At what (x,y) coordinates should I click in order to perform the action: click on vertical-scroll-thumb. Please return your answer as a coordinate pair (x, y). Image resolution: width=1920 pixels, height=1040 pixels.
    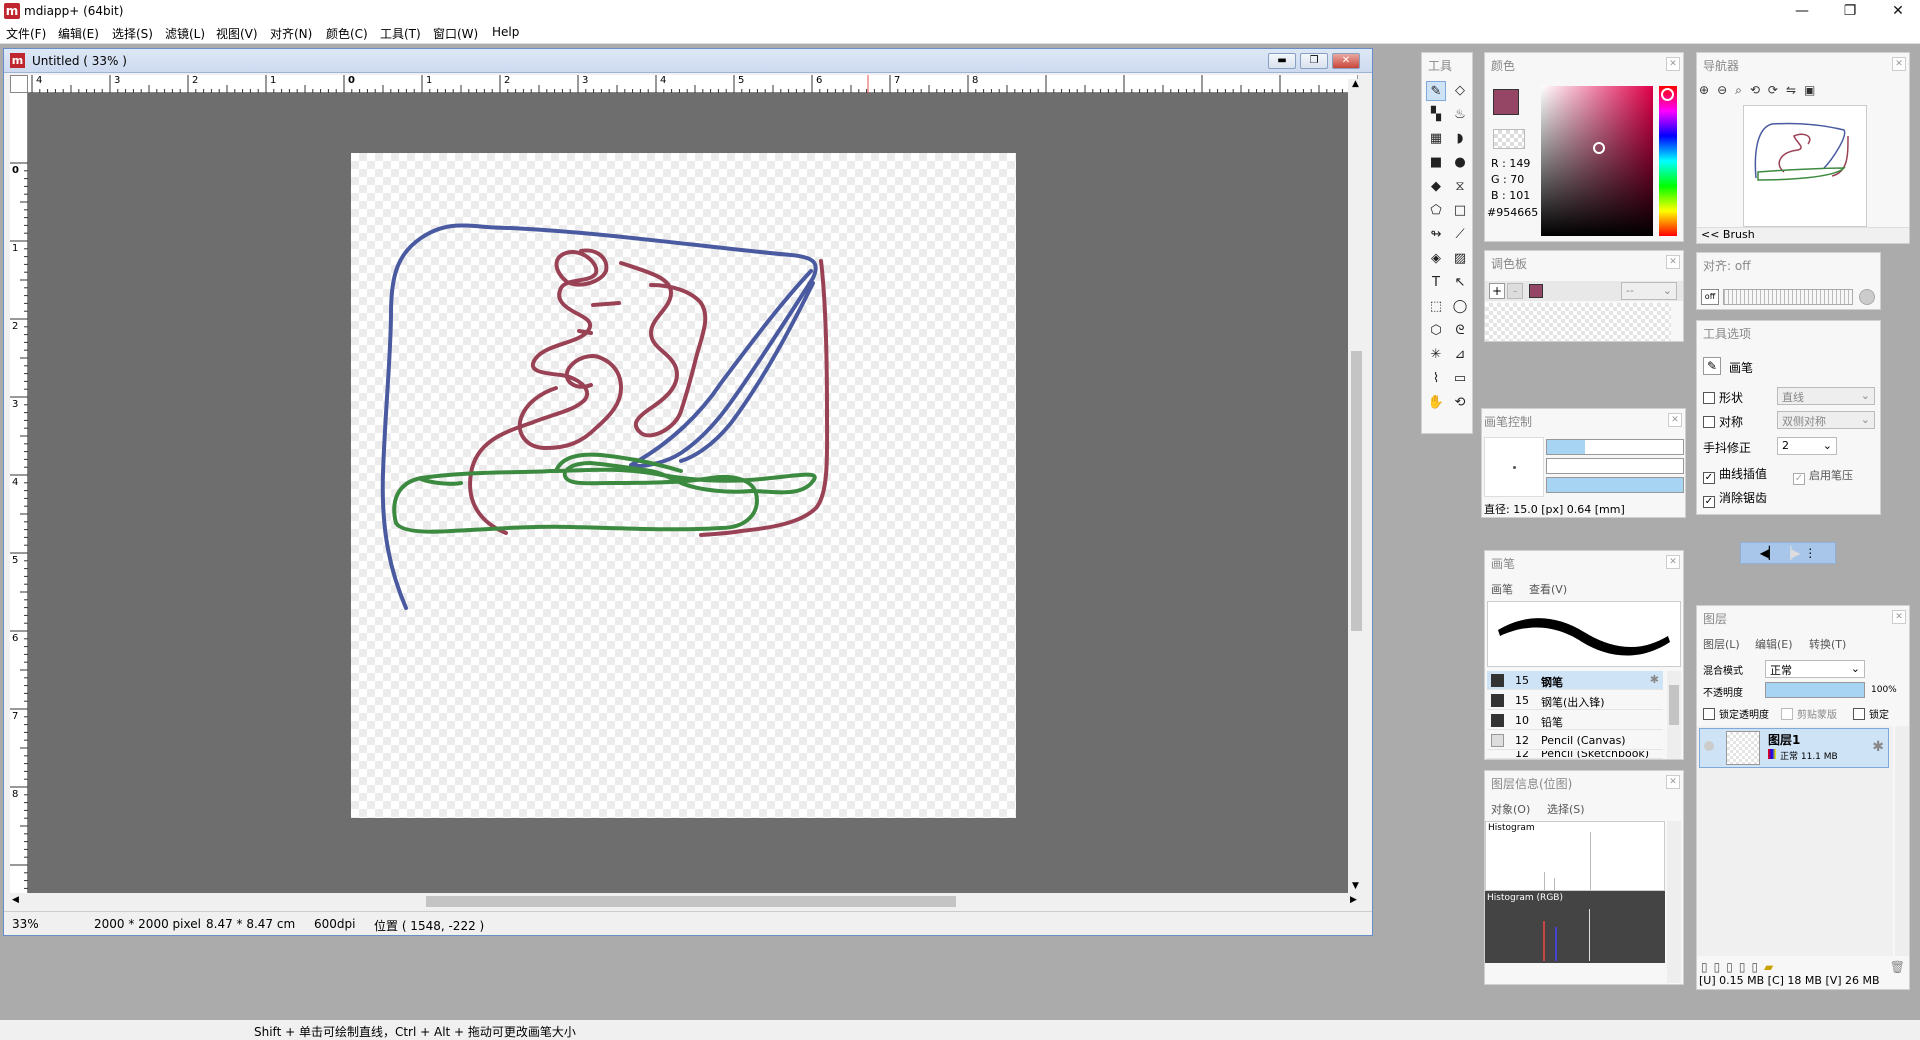
    Looking at the image, I should click on (1356, 491).